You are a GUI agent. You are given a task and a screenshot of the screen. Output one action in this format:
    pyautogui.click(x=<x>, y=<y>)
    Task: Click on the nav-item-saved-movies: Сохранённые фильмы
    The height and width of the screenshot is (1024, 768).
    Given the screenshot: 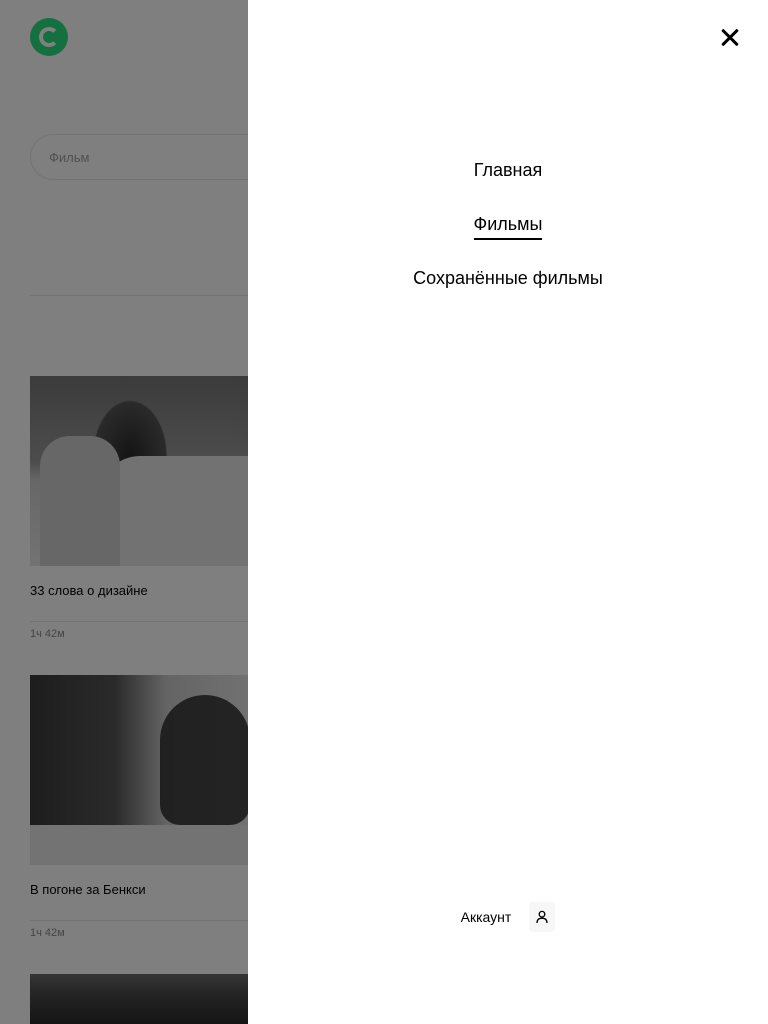 What is the action you would take?
    pyautogui.click(x=508, y=280)
    